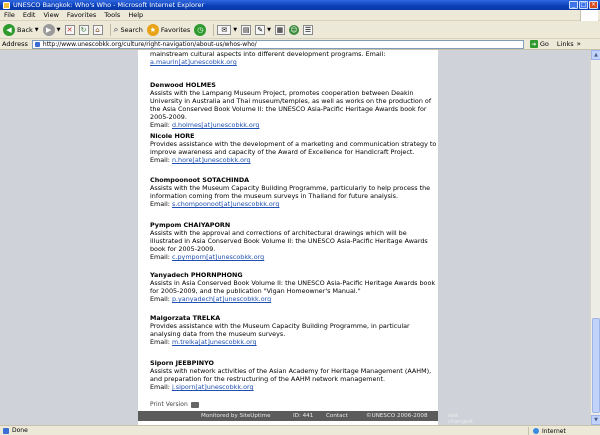 The height and width of the screenshot is (435, 600). Describe the element at coordinates (112, 15) in the screenshot. I see `menu-tools: Tools` at that location.